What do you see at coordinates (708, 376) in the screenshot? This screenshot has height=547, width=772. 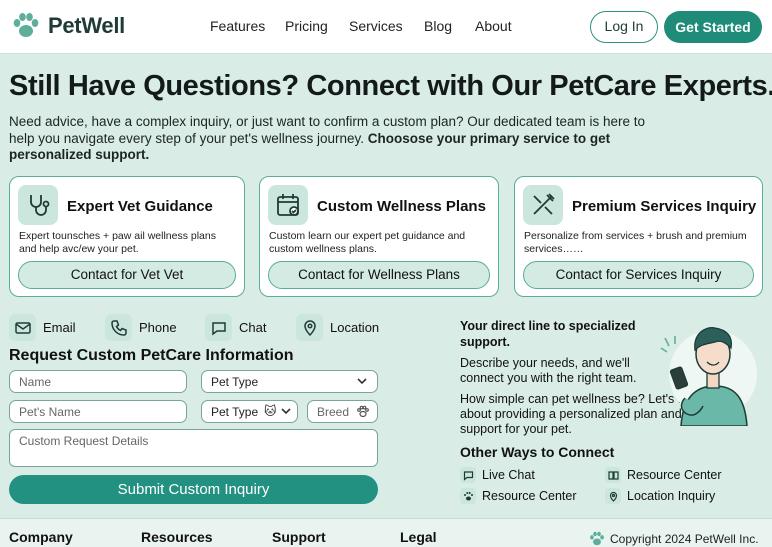 I see `support-agent-illustration` at bounding box center [708, 376].